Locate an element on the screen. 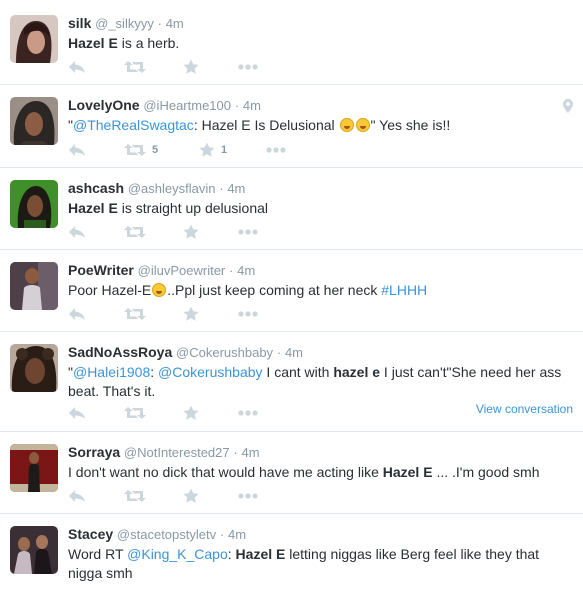  hashtag-link: #LHHH is located at coordinates (404, 290).